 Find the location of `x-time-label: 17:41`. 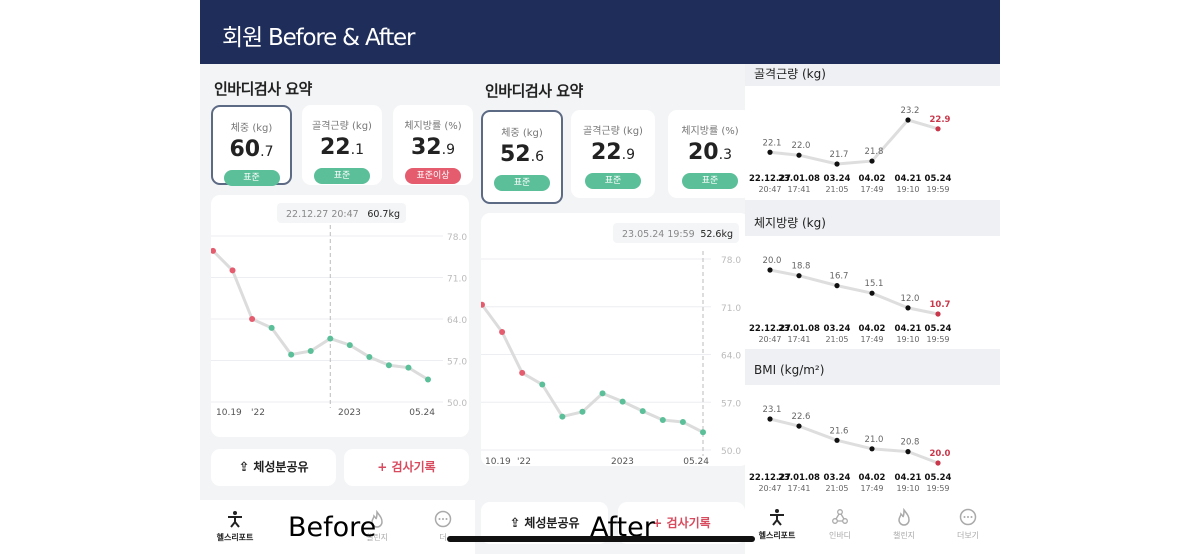

x-time-label: 17:41 is located at coordinates (798, 488).